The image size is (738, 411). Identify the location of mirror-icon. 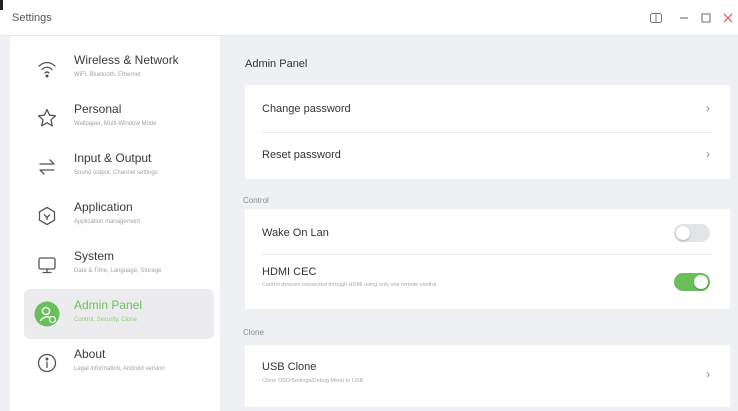
(656, 18).